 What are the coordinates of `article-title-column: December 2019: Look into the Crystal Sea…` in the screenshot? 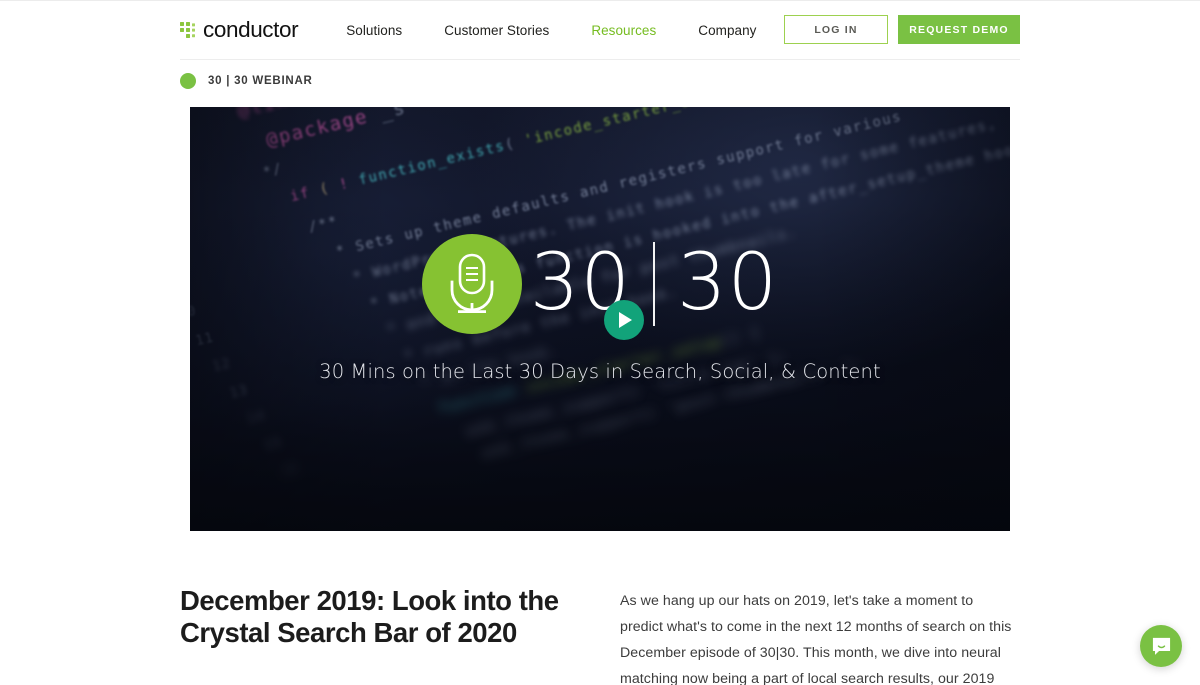 It's located at (378, 635).